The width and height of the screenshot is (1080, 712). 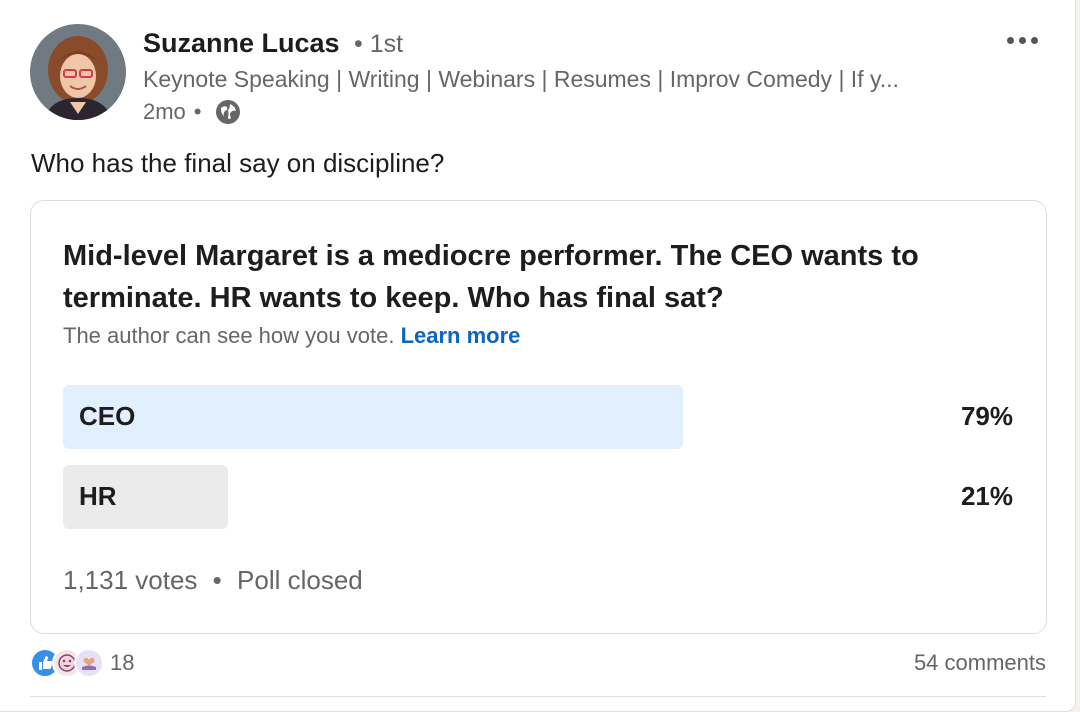 I want to click on poll-option-ceo: CEO 79%, so click(x=538, y=417).